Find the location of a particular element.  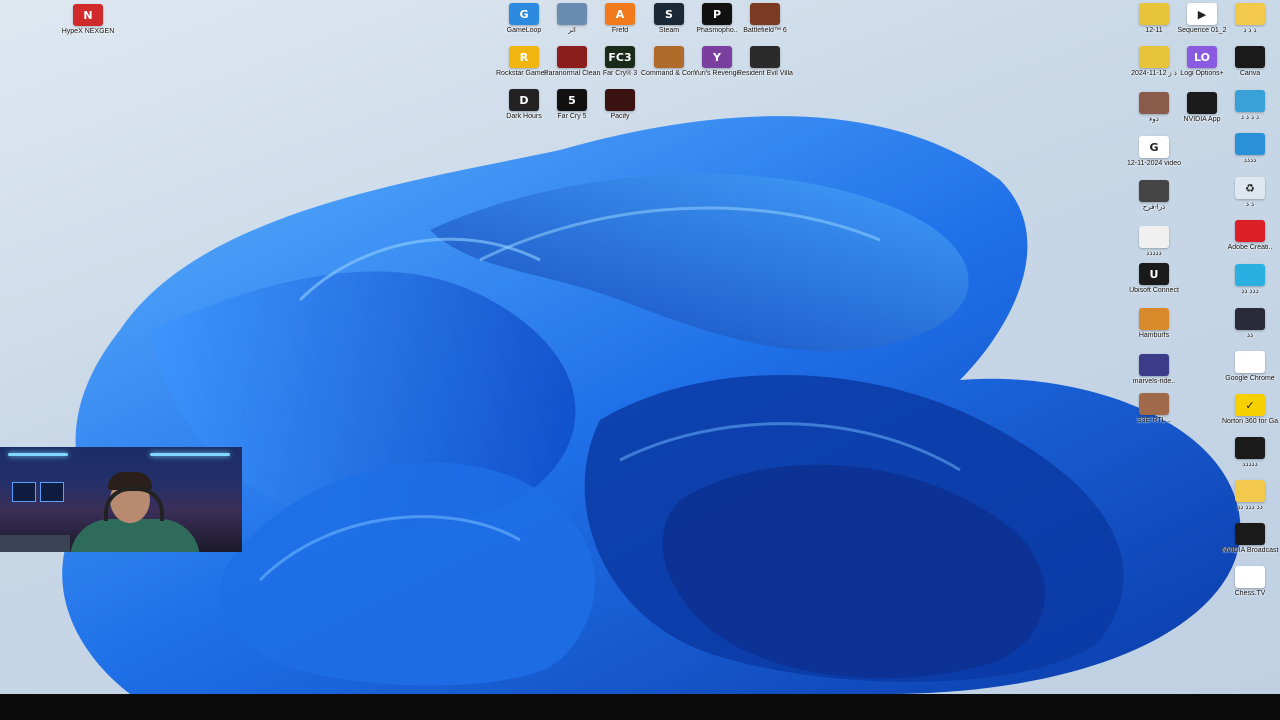

shortcut-label: Battlefield™ 6 is located at coordinates (765, 30).